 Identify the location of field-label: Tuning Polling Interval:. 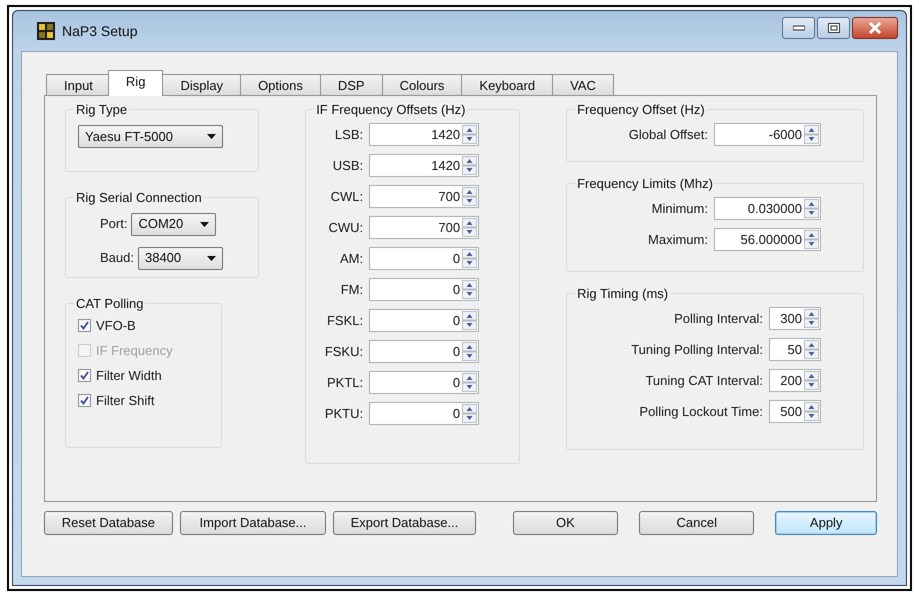
(697, 349).